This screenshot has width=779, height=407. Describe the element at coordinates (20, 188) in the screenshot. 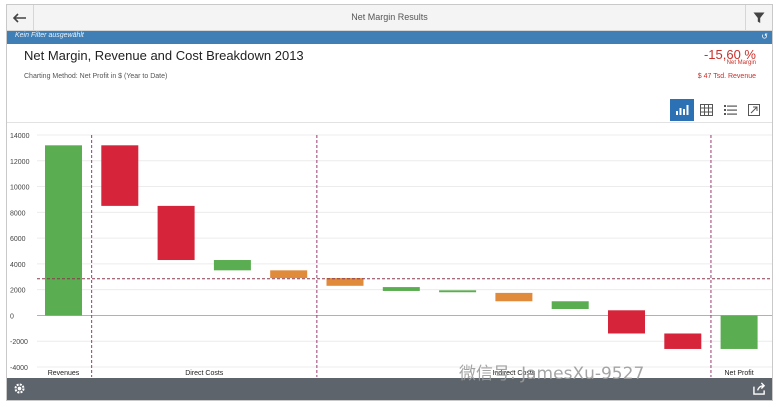

I see `y-tick-label: 10000` at that location.